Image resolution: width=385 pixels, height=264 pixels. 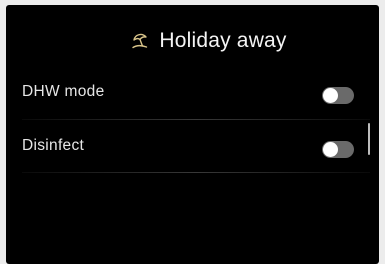 I want to click on page-header: Holiday away, so click(x=200, y=41).